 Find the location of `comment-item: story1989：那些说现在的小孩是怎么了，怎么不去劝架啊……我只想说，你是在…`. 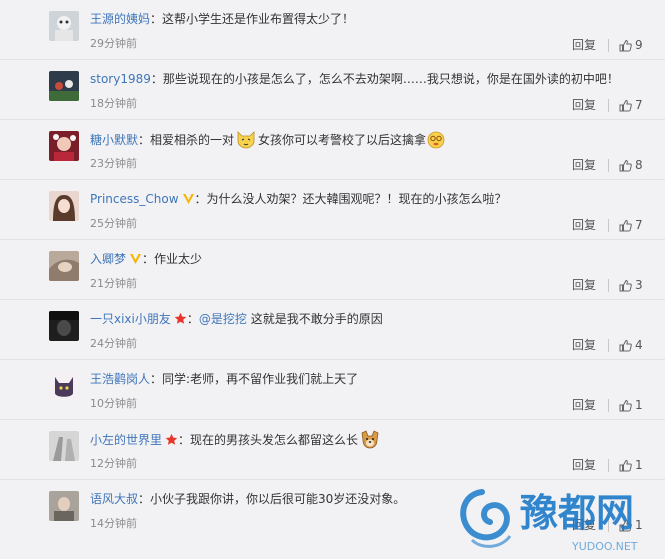

comment-item: story1989：那些说现在的小孩是怎么了，怎么不去劝架啊……我只想说，你是在… is located at coordinates (332, 90).